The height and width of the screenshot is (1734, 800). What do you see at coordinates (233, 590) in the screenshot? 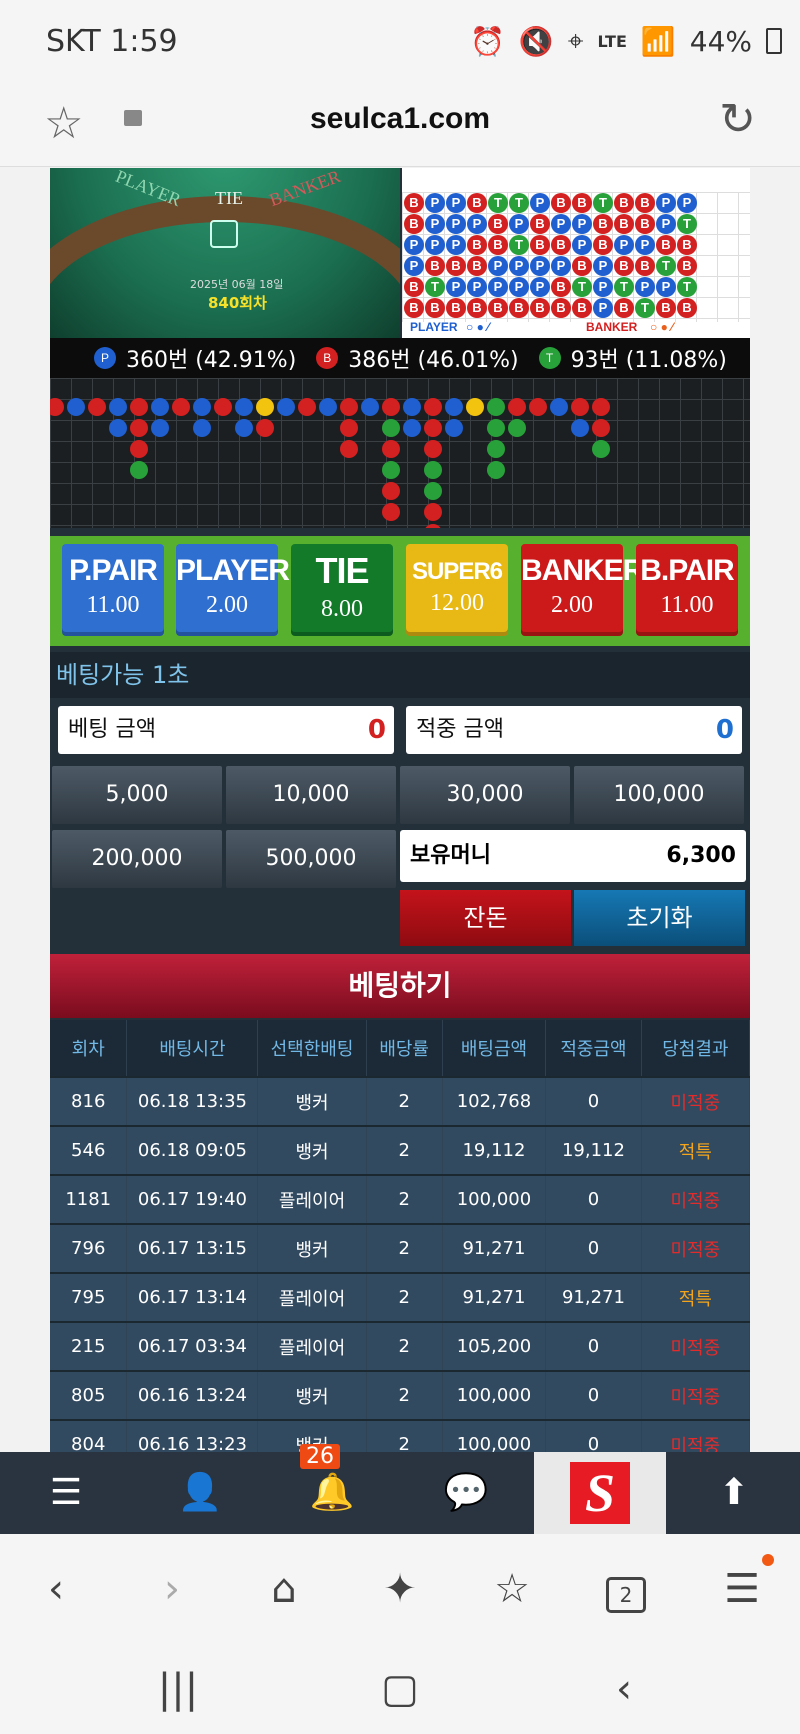
I see `bet-player-button: PLAYER 2.00` at bounding box center [233, 590].